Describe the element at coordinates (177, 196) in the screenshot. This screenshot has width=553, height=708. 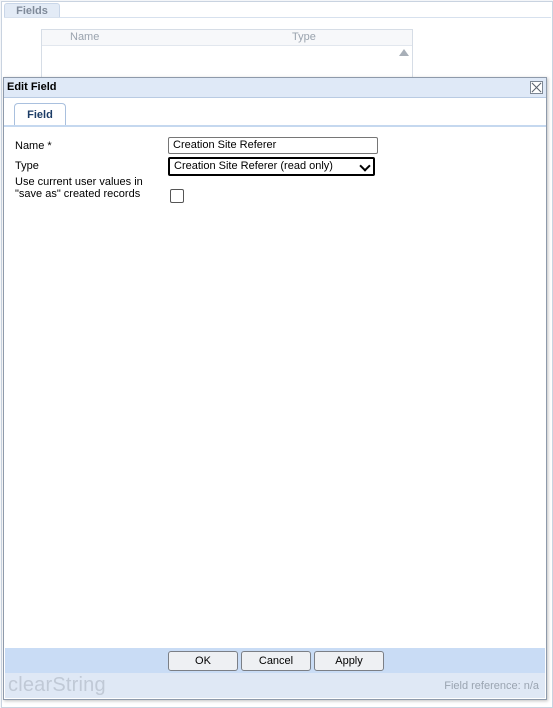
I see `save-as-checkbox` at that location.